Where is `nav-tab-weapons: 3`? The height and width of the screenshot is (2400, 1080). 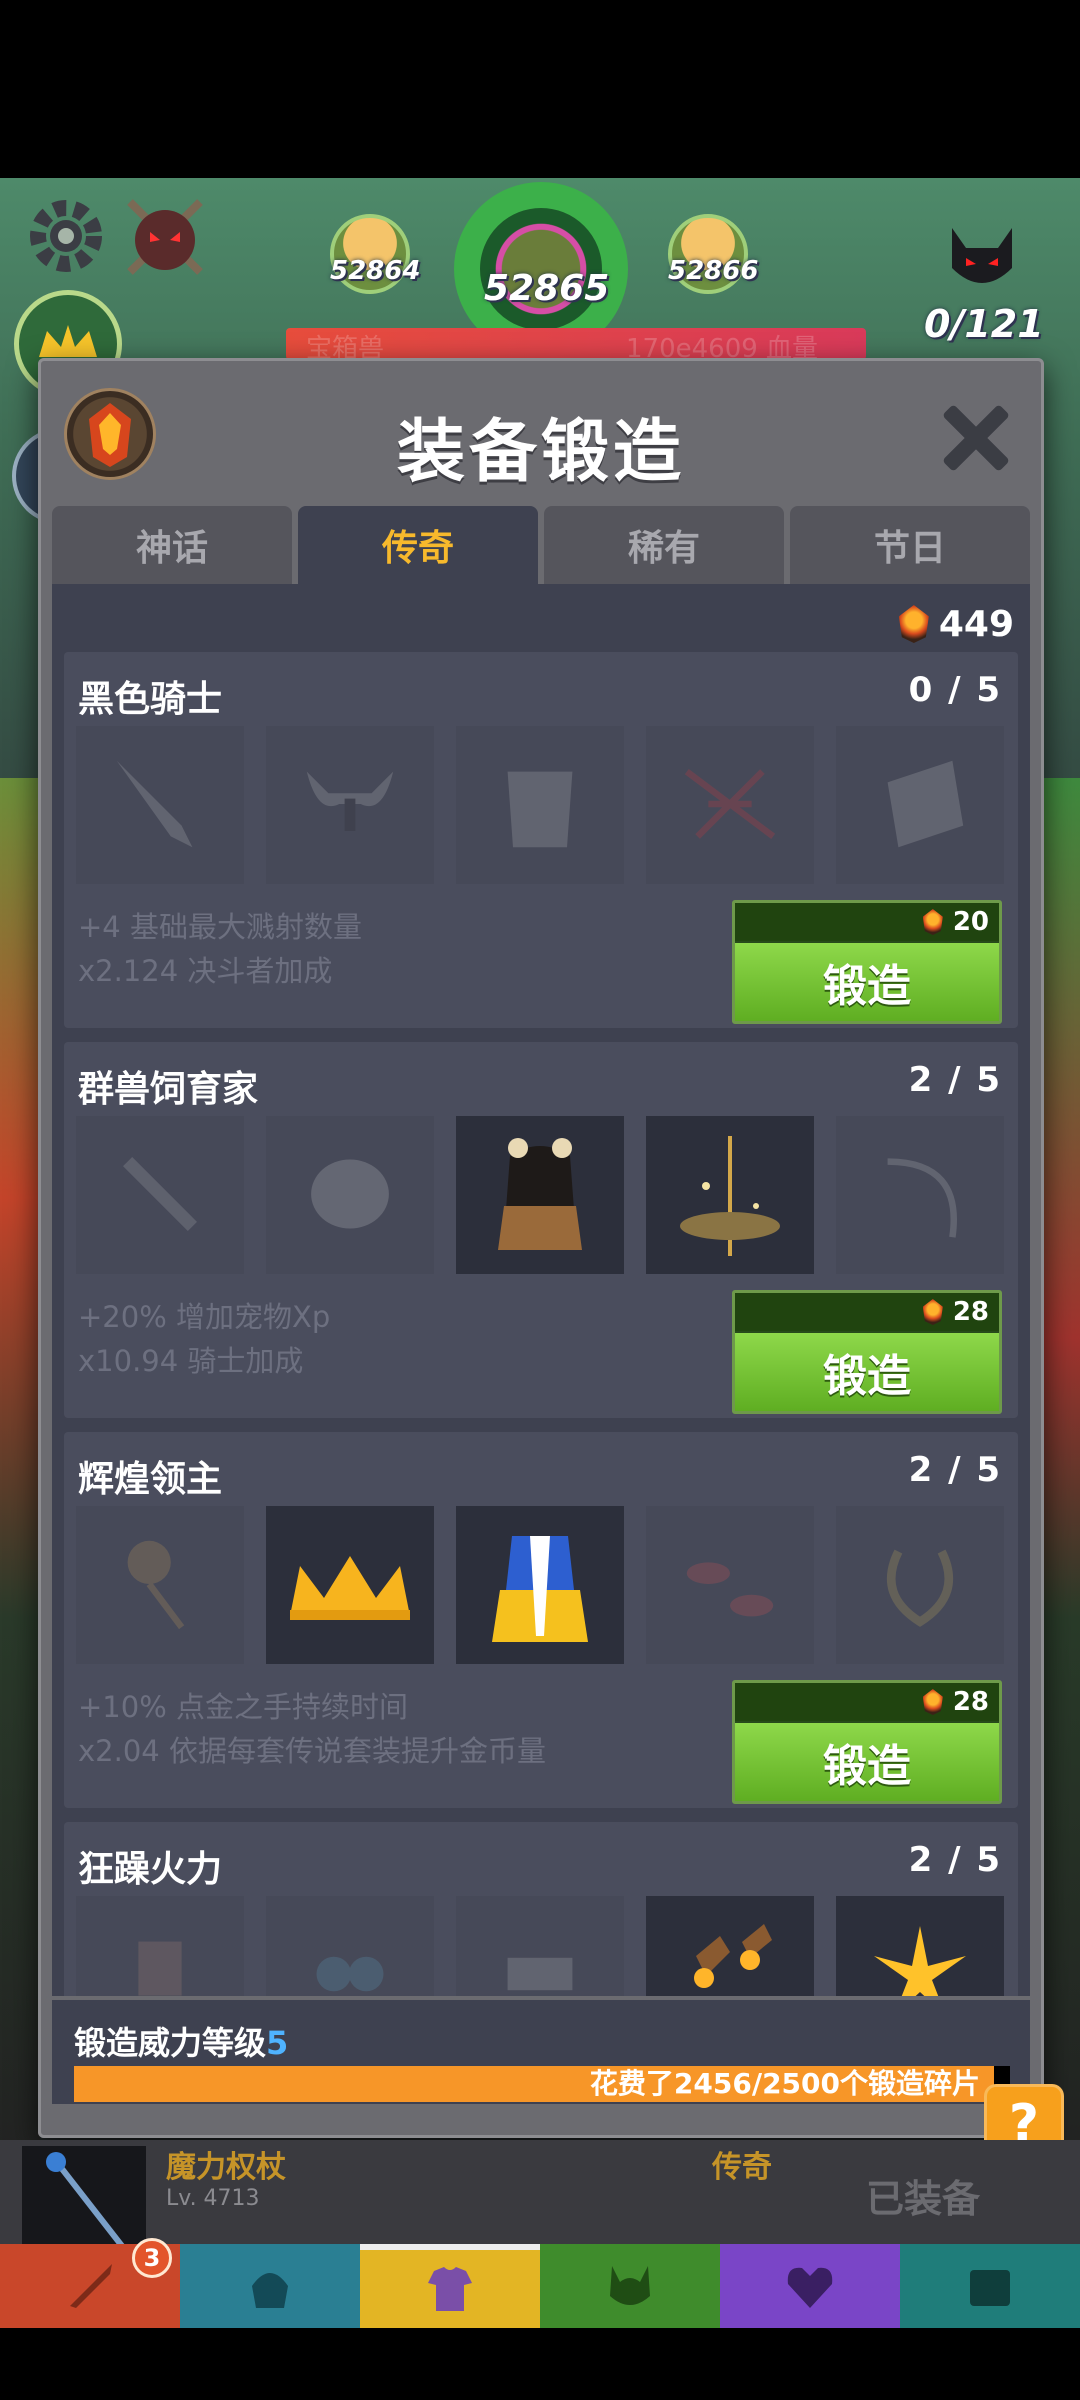 nav-tab-weapons: 3 is located at coordinates (90, 2283).